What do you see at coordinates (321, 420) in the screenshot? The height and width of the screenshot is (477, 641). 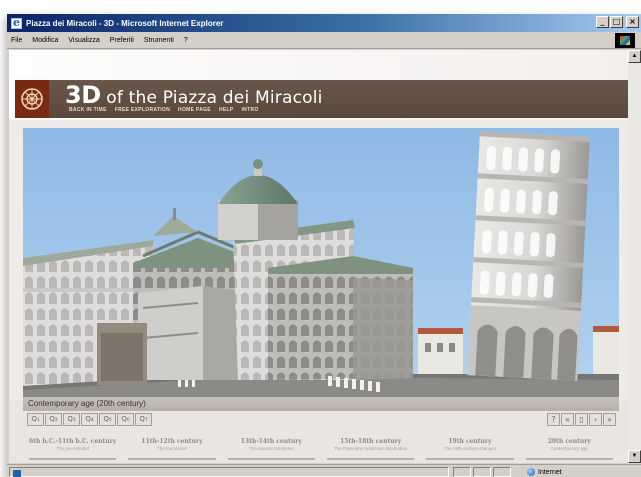 I see `viewer-controls: Q₁ Q₂ Q₃ Q₄ Q₅ Q₆ Q₇ ? « ▯ › »` at bounding box center [321, 420].